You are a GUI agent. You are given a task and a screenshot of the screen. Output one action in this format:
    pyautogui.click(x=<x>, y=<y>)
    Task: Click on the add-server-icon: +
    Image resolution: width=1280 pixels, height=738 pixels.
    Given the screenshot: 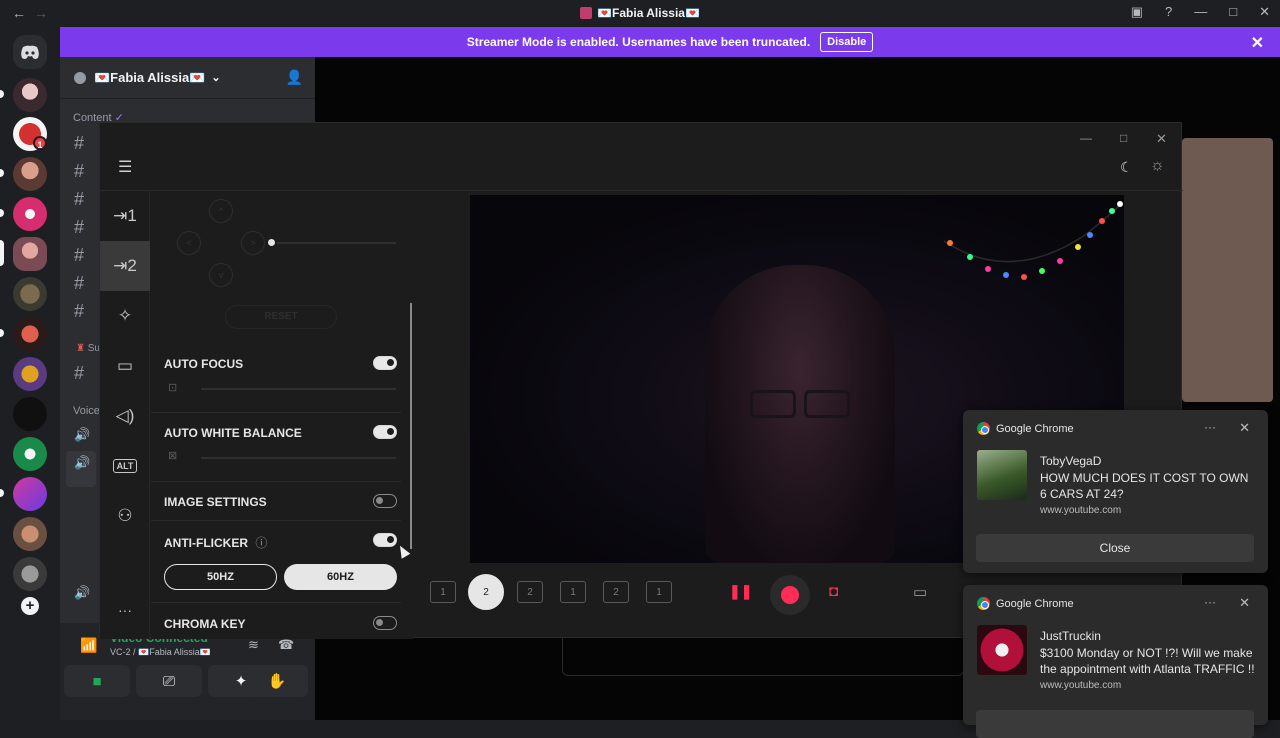 What is the action you would take?
    pyautogui.click(x=30, y=606)
    